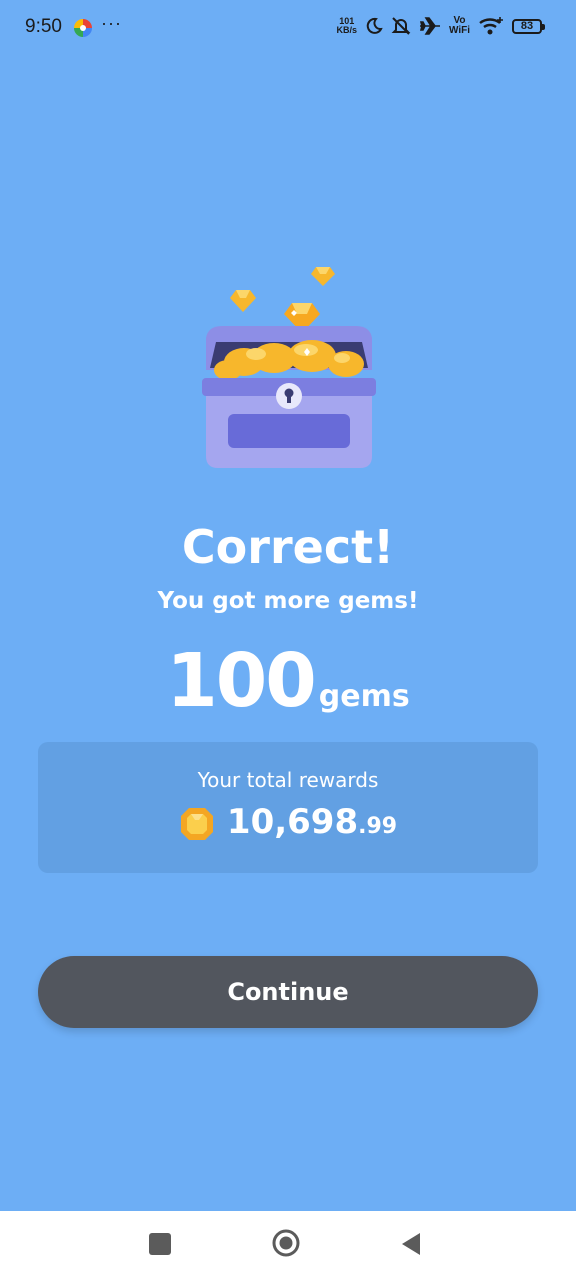  I want to click on back-icon, so click(411, 1244).